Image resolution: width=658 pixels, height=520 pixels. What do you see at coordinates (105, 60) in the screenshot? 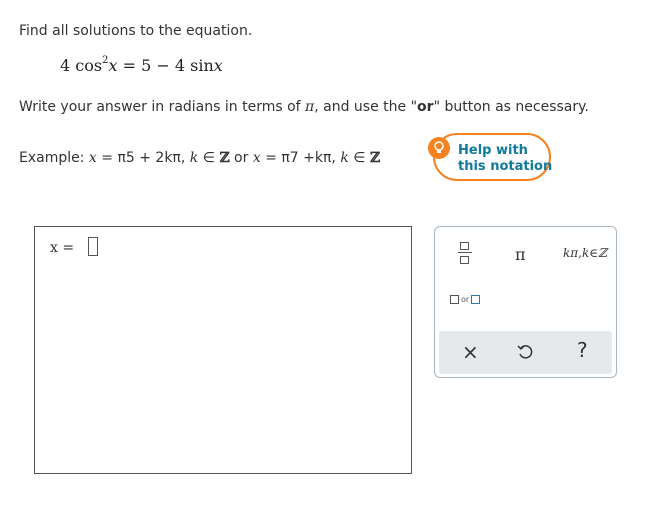
I see `equation-exponent: 2` at bounding box center [105, 60].